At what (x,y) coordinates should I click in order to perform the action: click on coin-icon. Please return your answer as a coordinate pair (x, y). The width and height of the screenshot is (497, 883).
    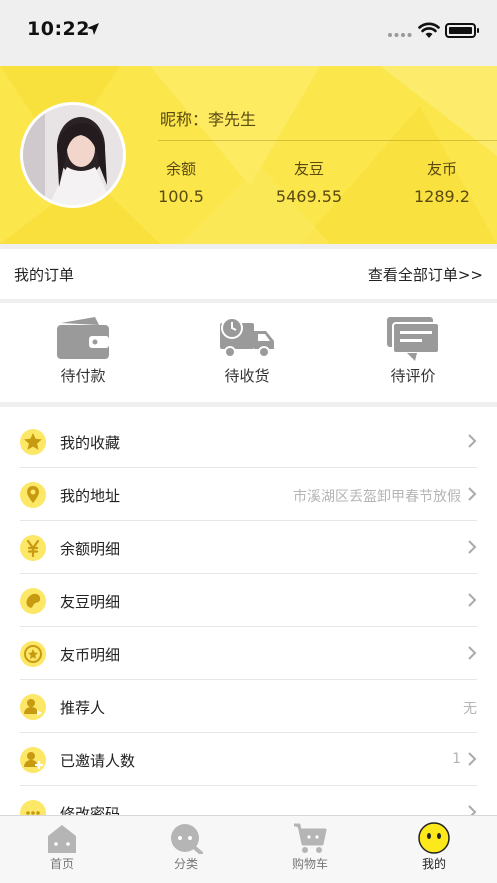
    Looking at the image, I should click on (33, 654).